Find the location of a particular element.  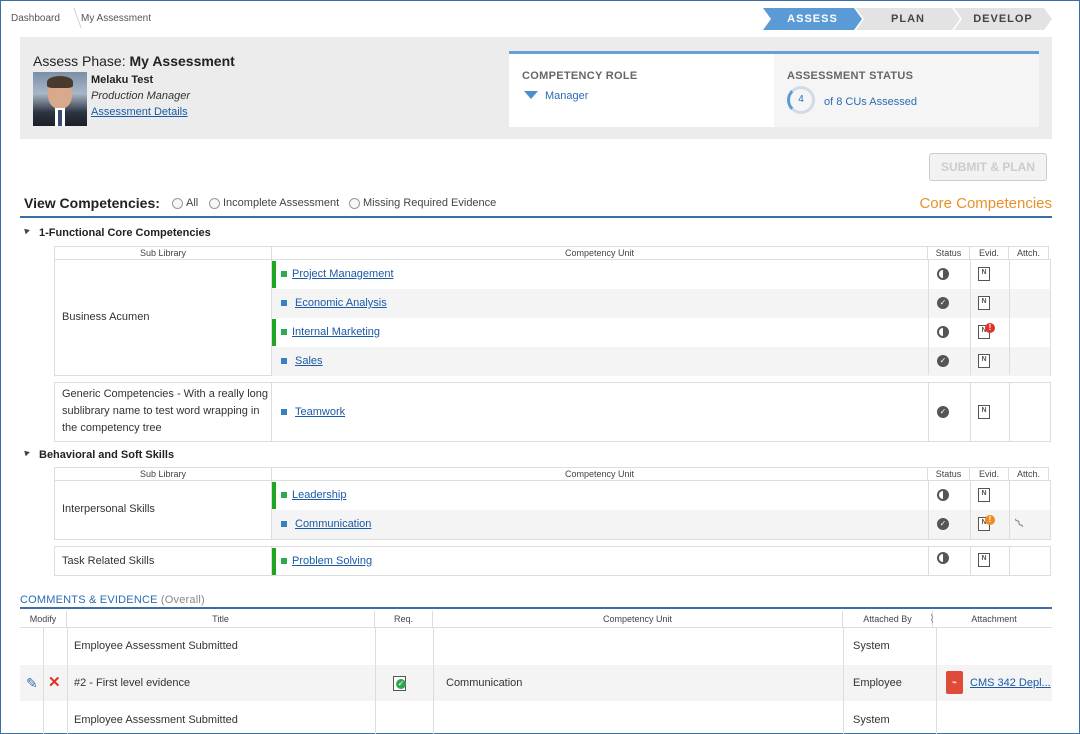

evidence-missing-icon: N! is located at coordinates (986, 331).